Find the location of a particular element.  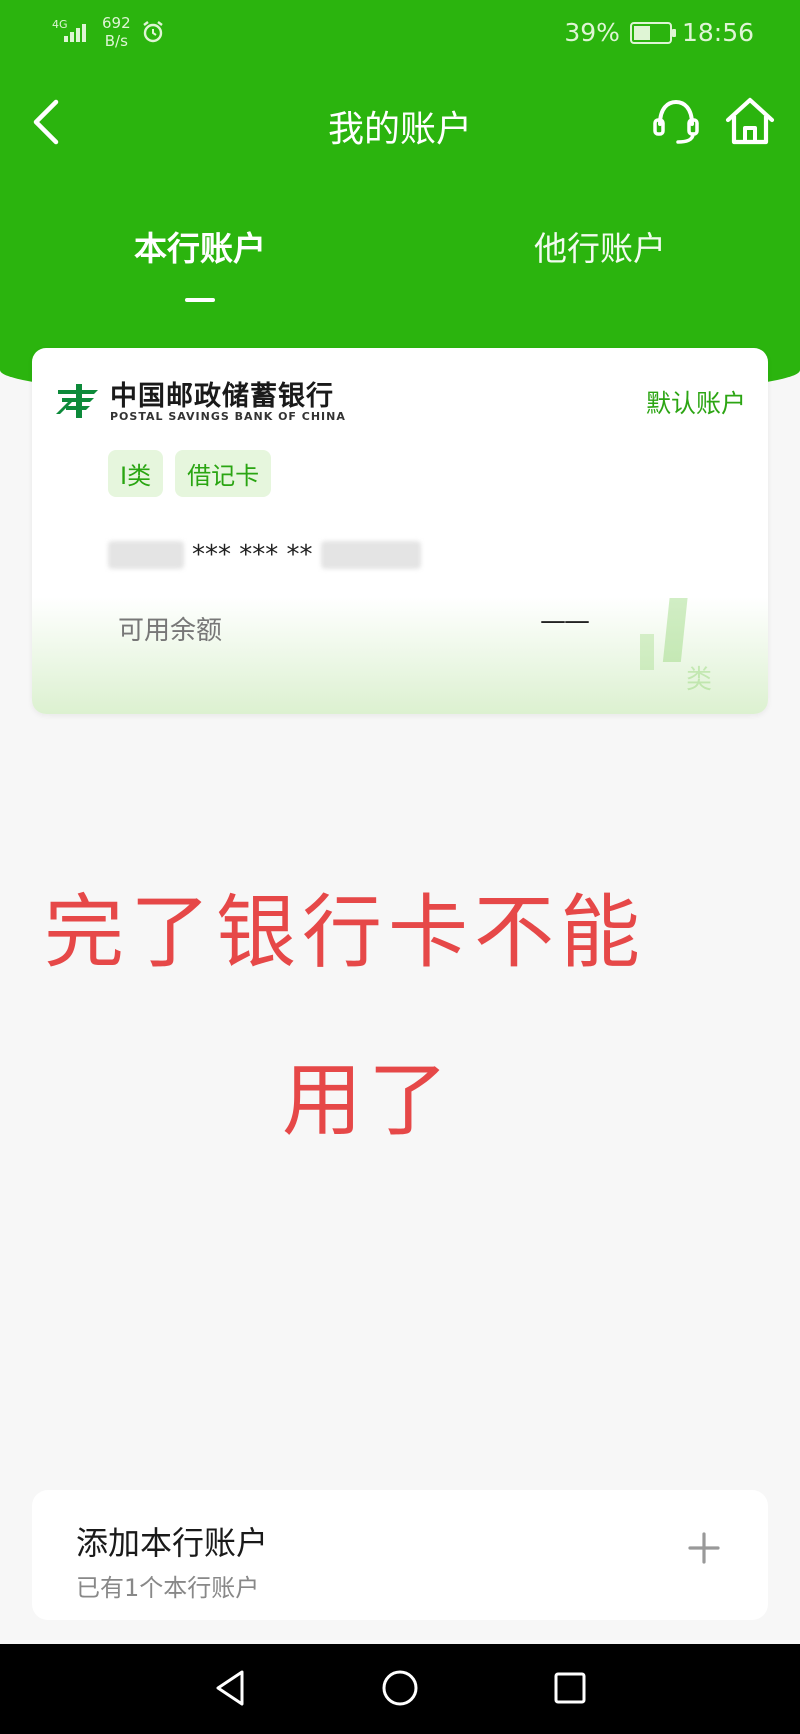

alarm-icon is located at coordinates (152, 32).